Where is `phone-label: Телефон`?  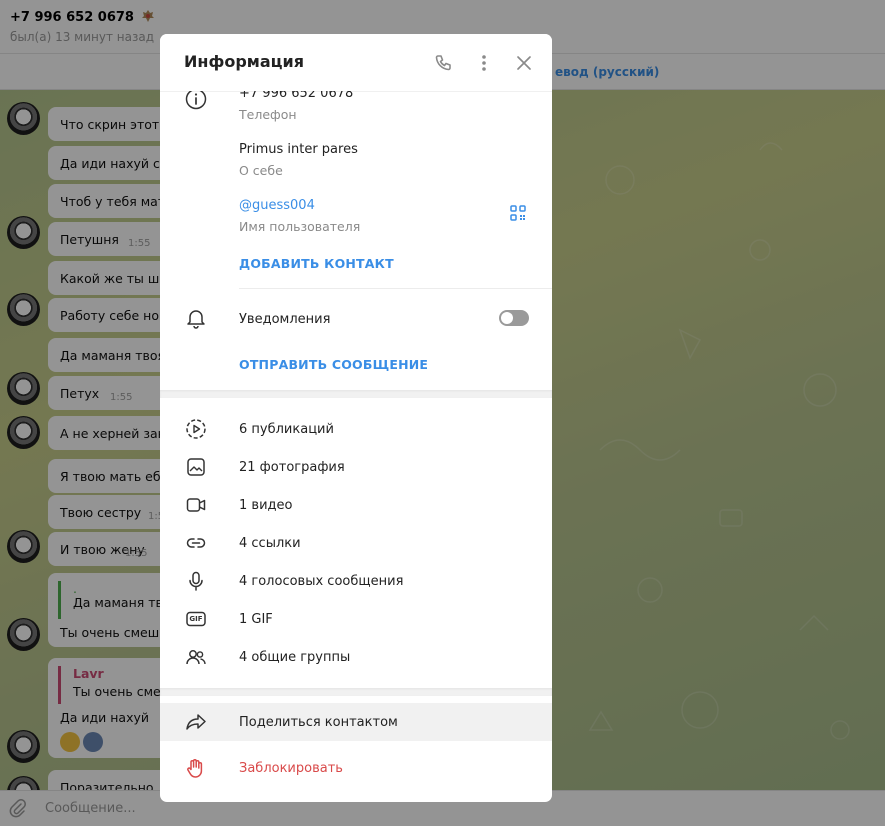
phone-label: Телефон is located at coordinates (268, 114).